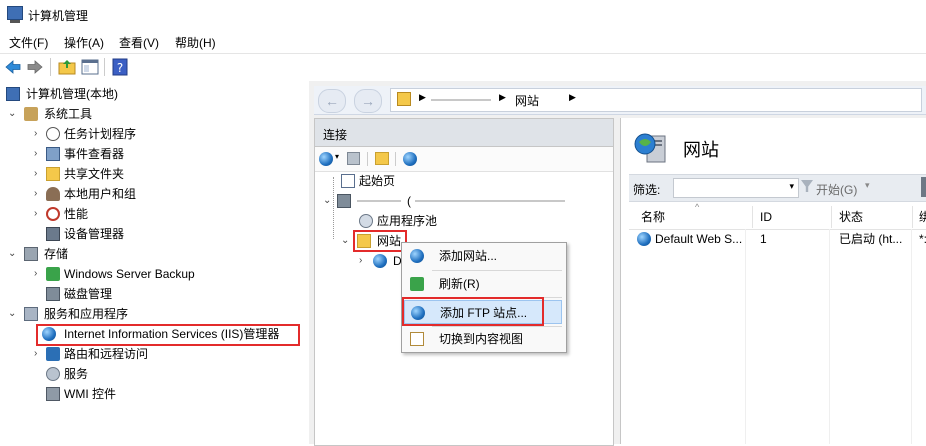 The height and width of the screenshot is (446, 926). I want to click on help-icon: ?, so click(120, 67).